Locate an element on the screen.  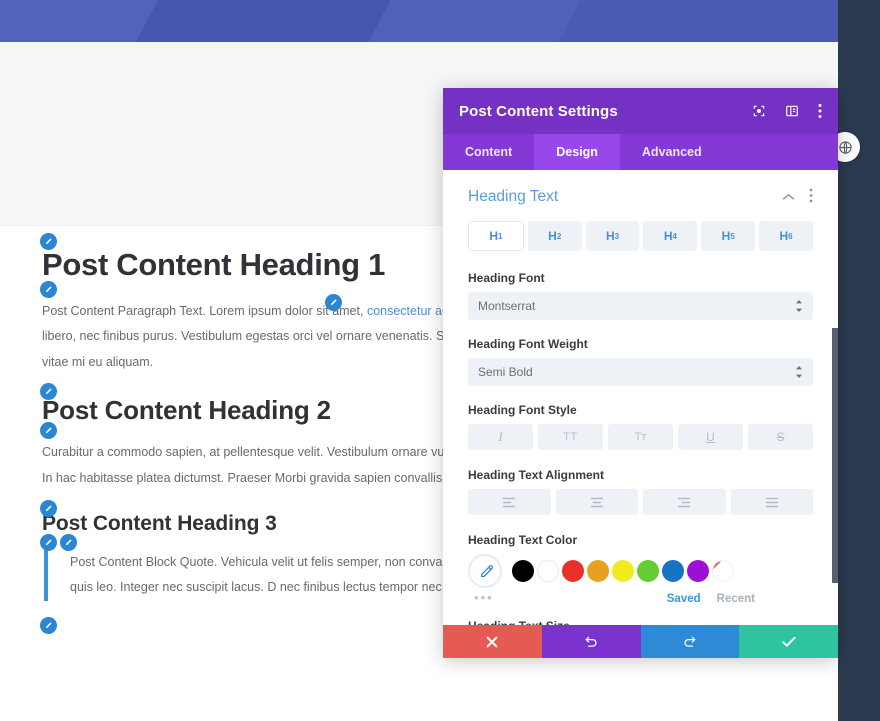
heading-level-h5: H5 is located at coordinates (728, 236).